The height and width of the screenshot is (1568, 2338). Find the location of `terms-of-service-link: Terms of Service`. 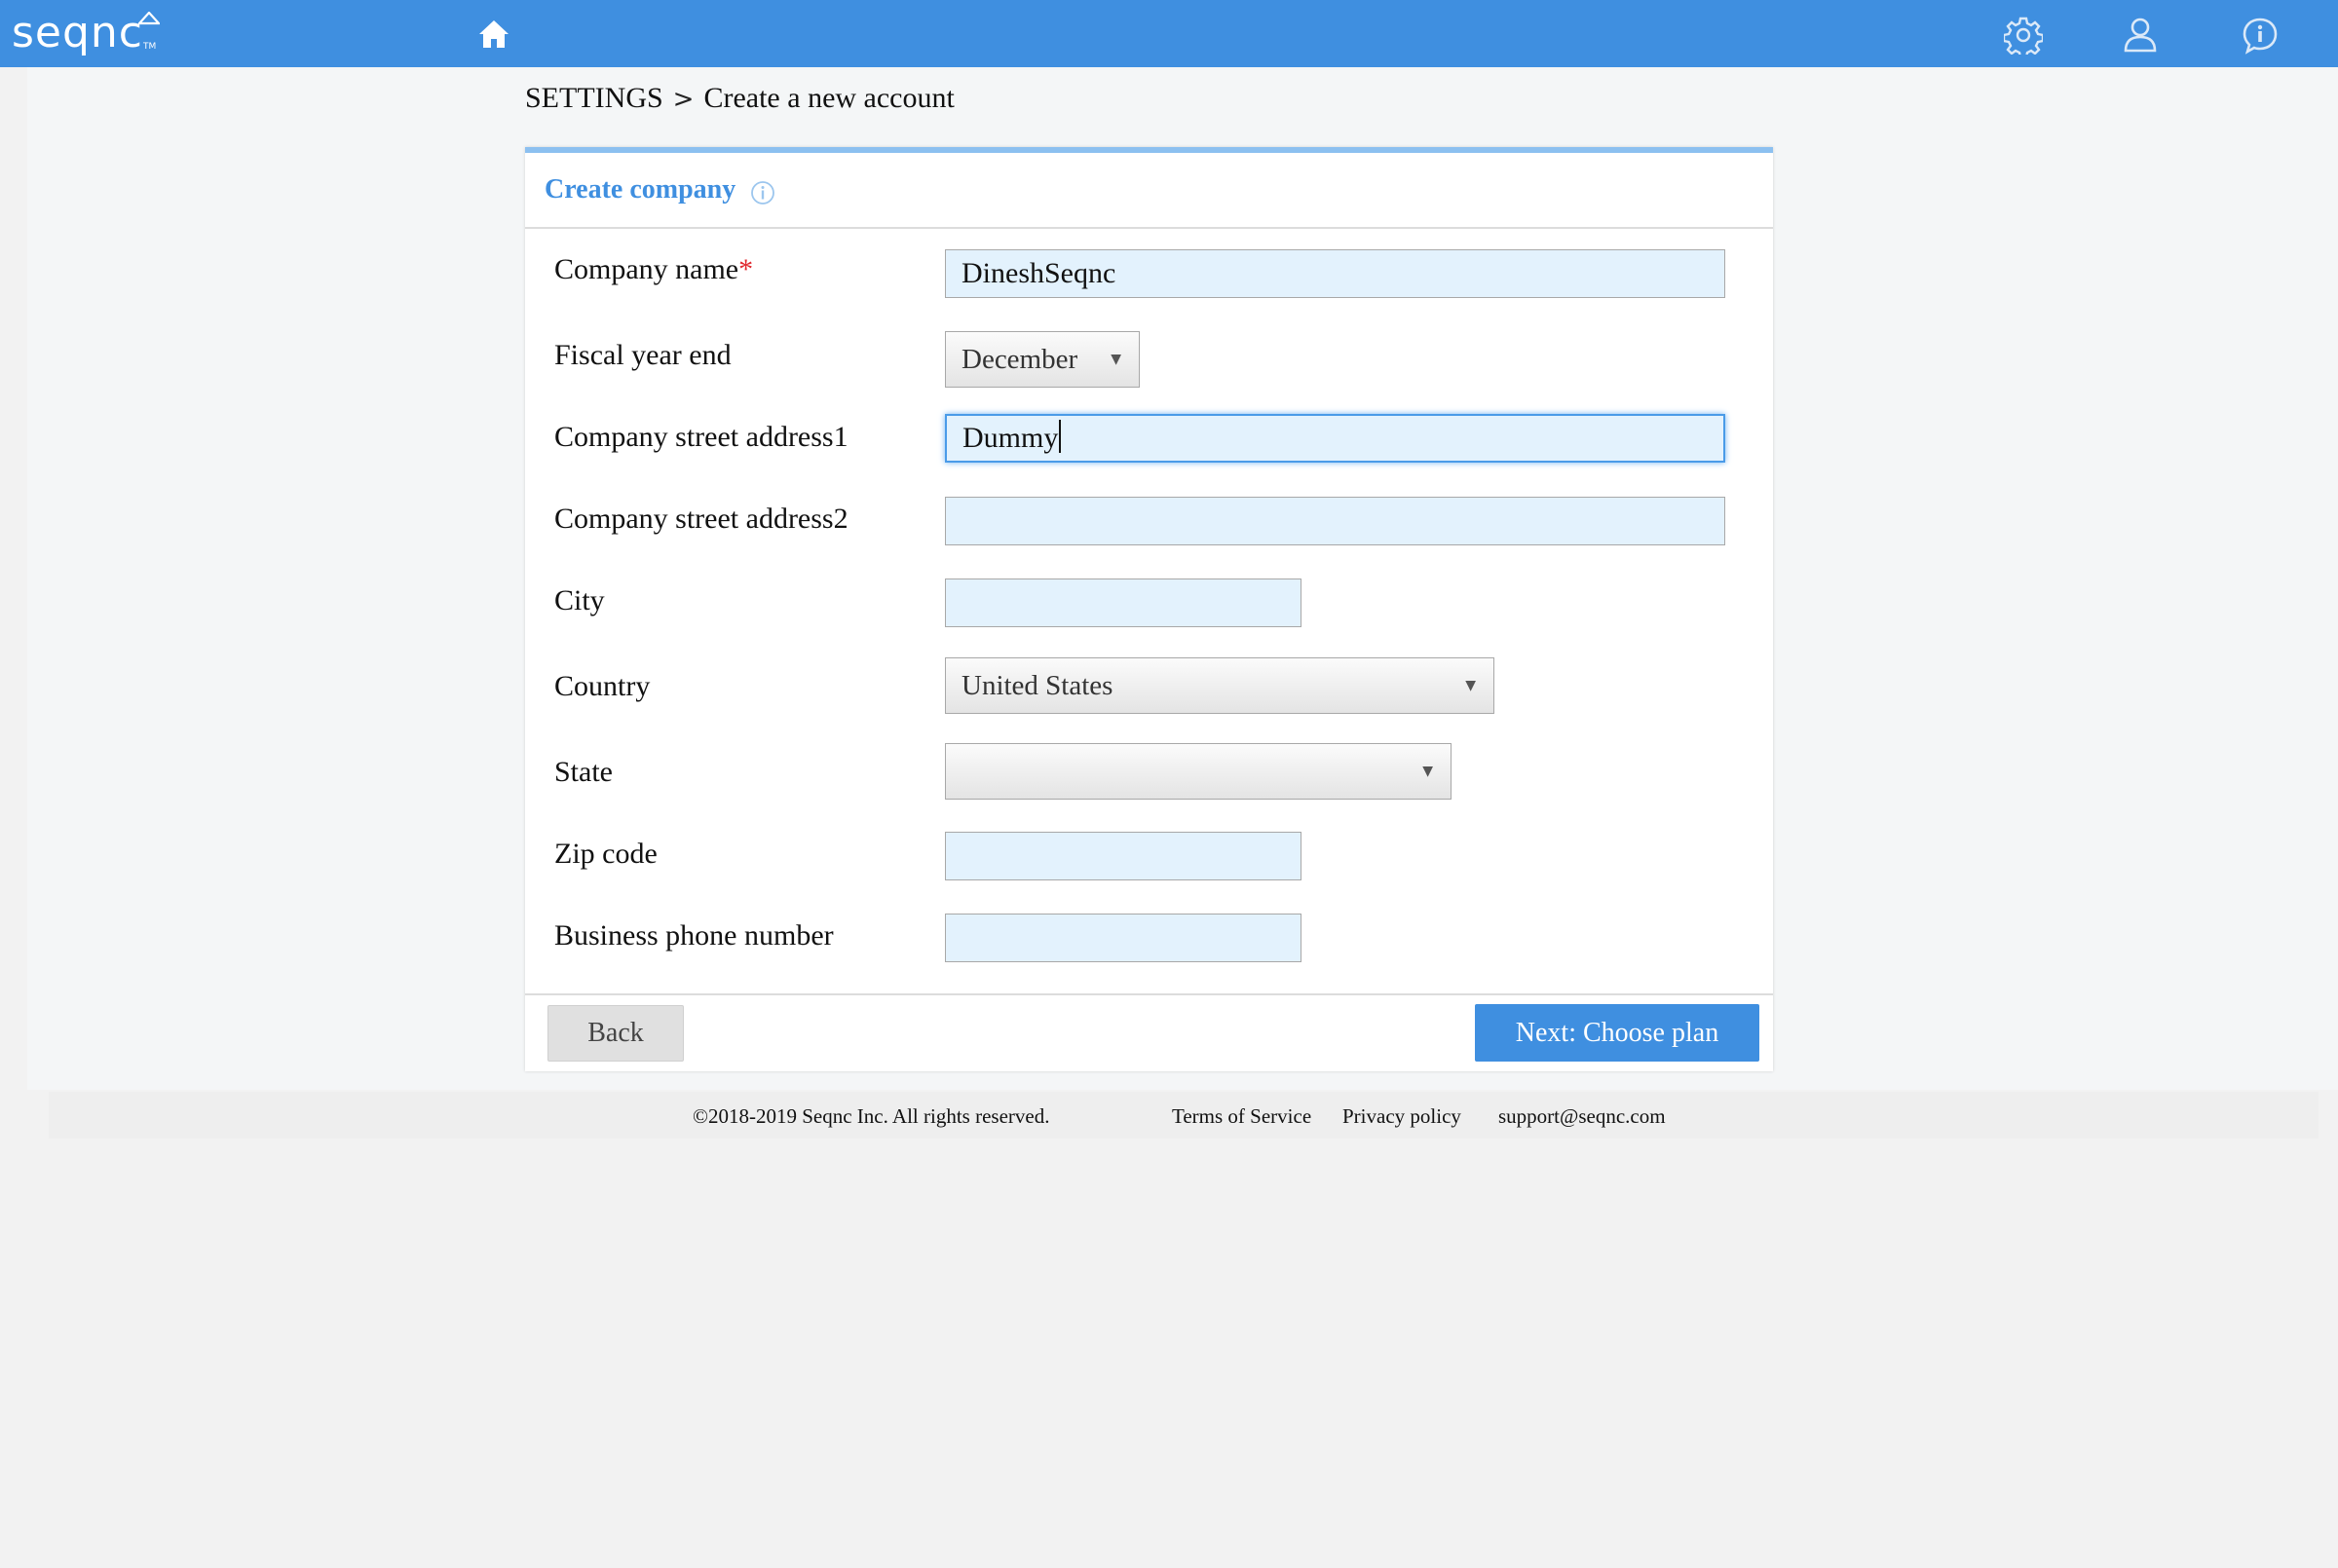

terms-of-service-link: Terms of Service is located at coordinates (1241, 1116).